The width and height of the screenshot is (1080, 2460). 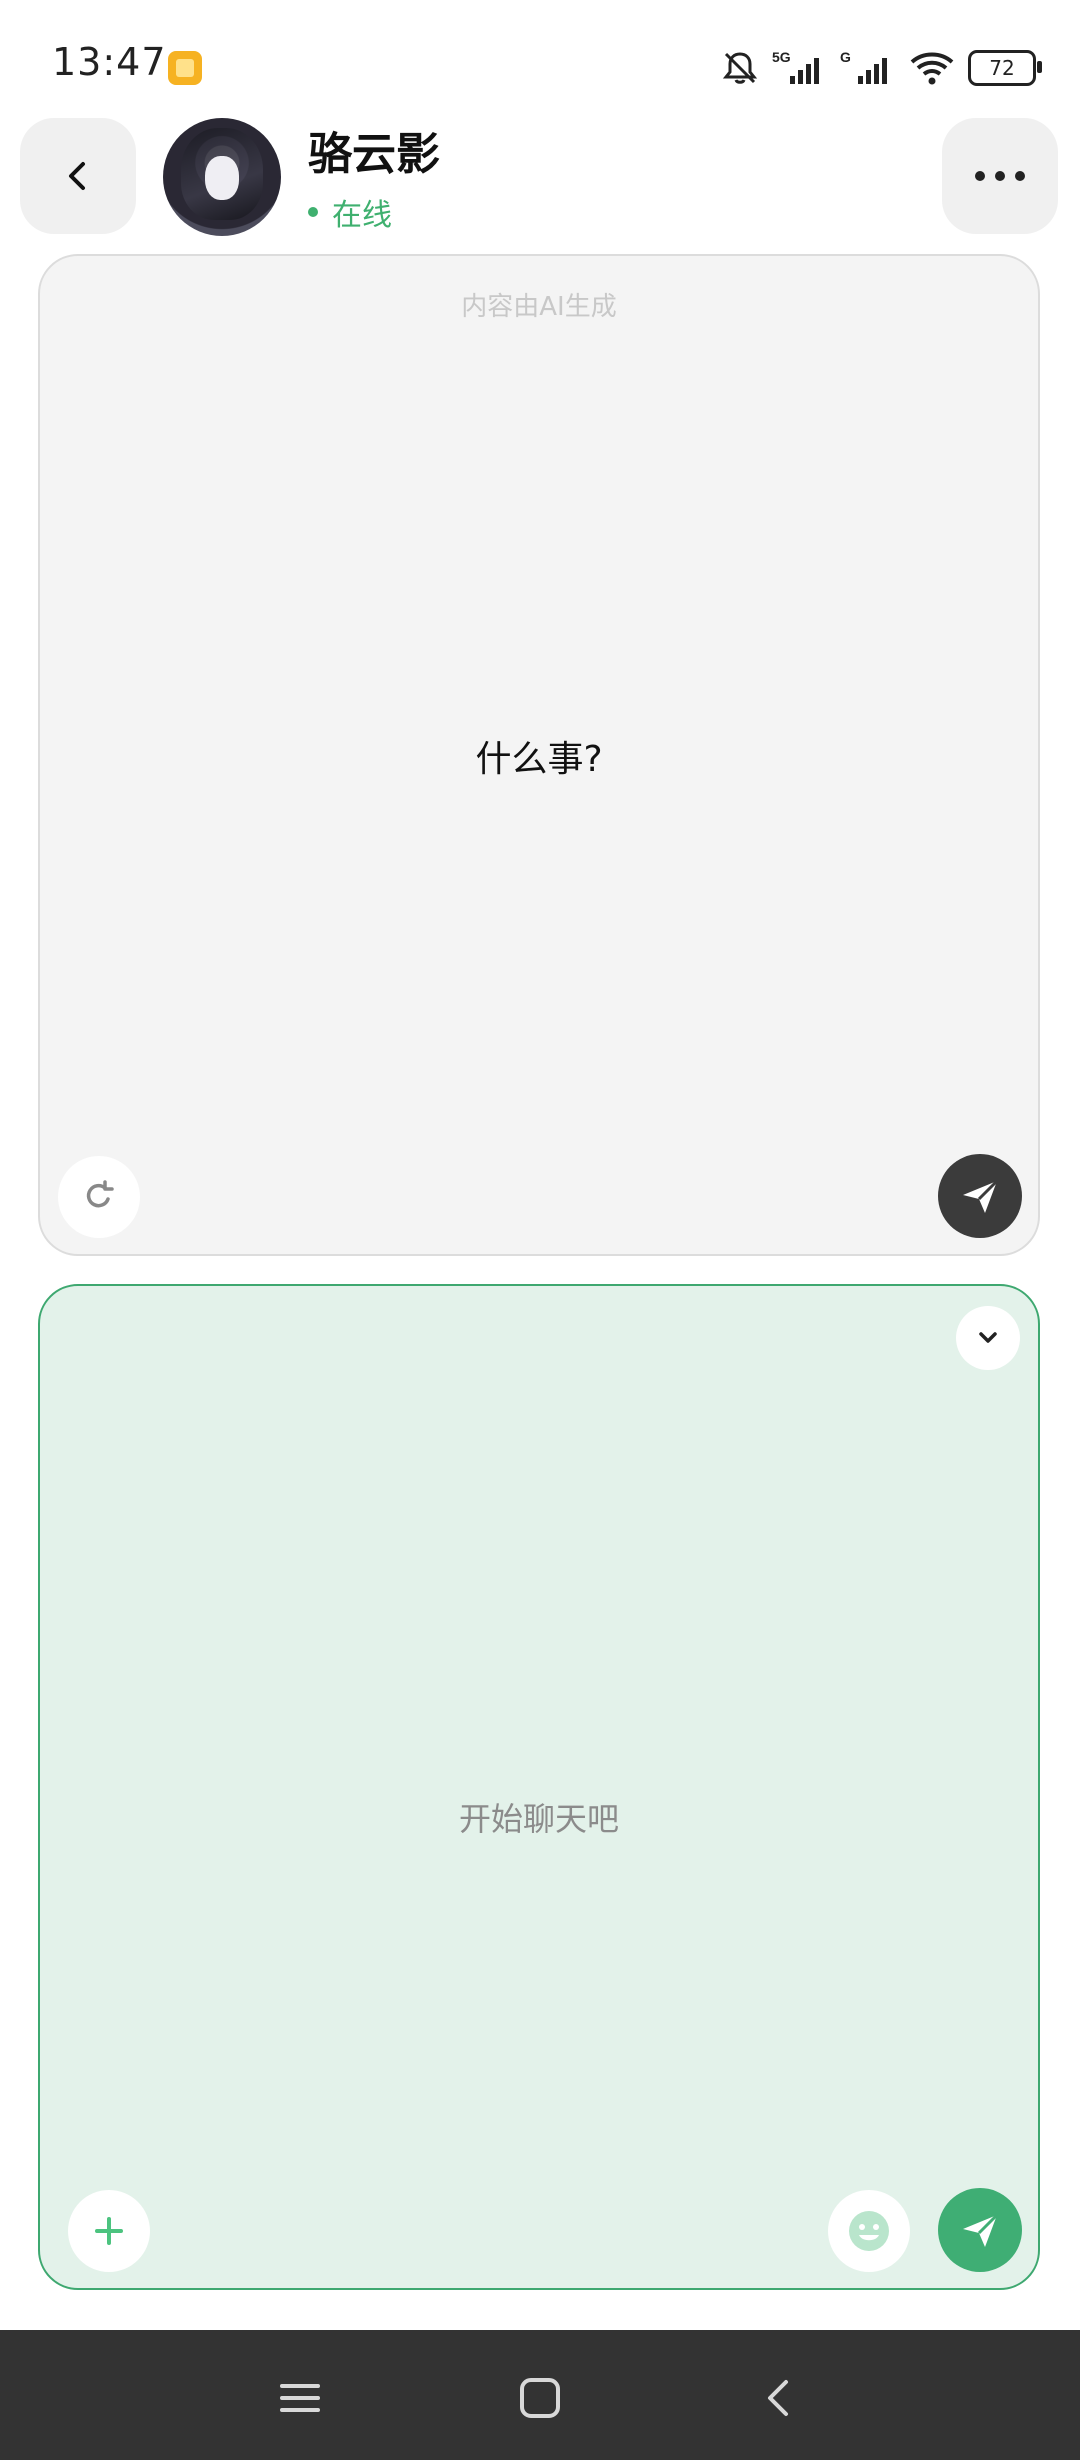 What do you see at coordinates (374, 154) in the screenshot?
I see `contact-name: 骆云影` at bounding box center [374, 154].